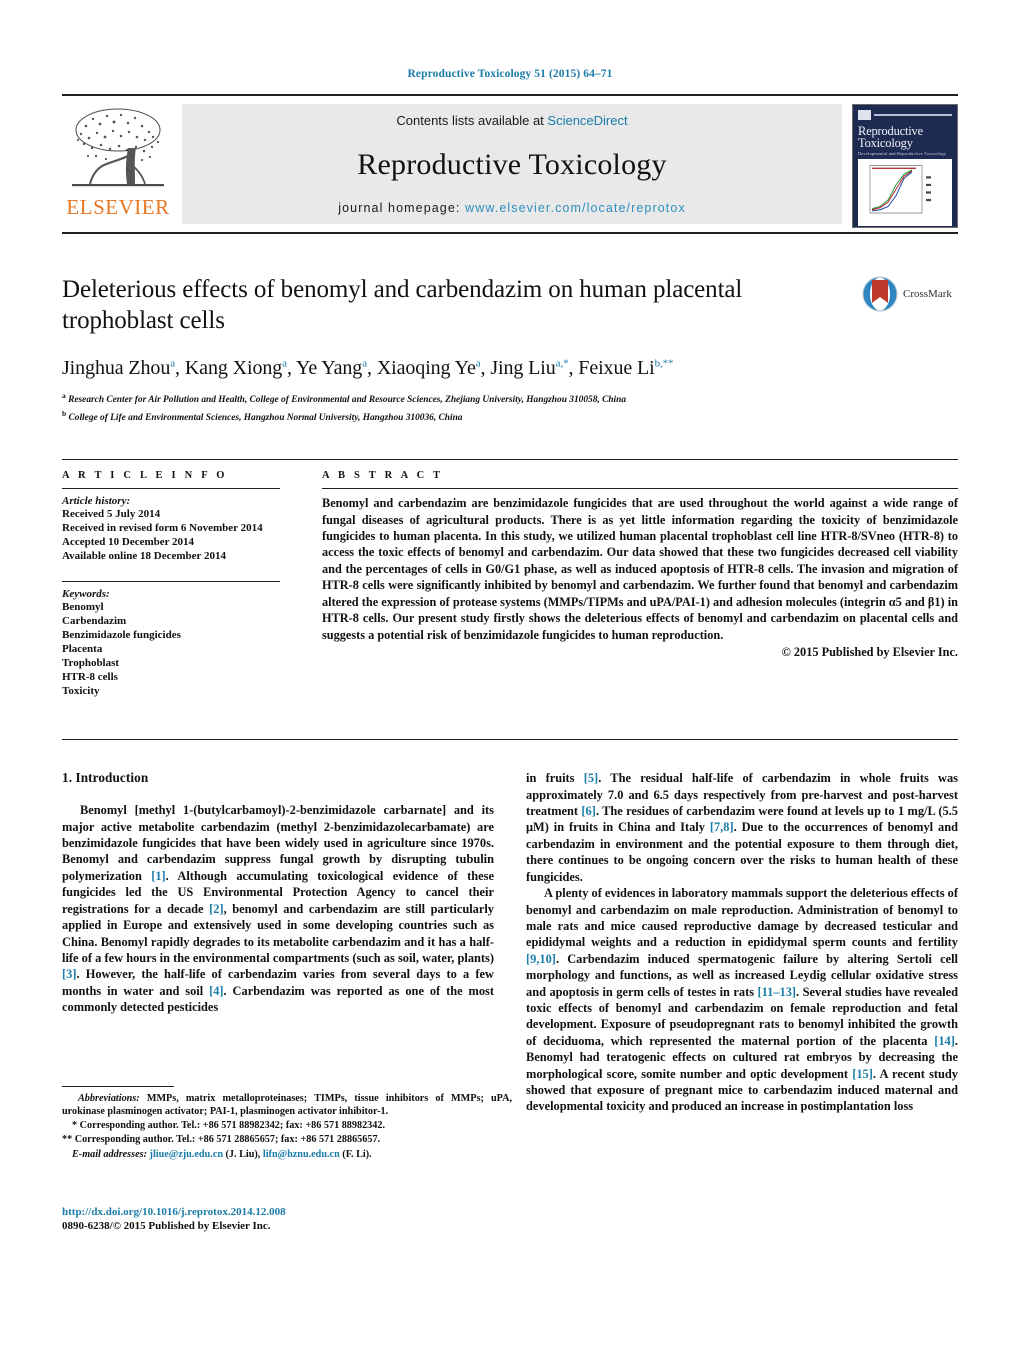 The image size is (1020, 1351). What do you see at coordinates (864, 115) in the screenshot?
I see `cover-logo-block` at bounding box center [864, 115].